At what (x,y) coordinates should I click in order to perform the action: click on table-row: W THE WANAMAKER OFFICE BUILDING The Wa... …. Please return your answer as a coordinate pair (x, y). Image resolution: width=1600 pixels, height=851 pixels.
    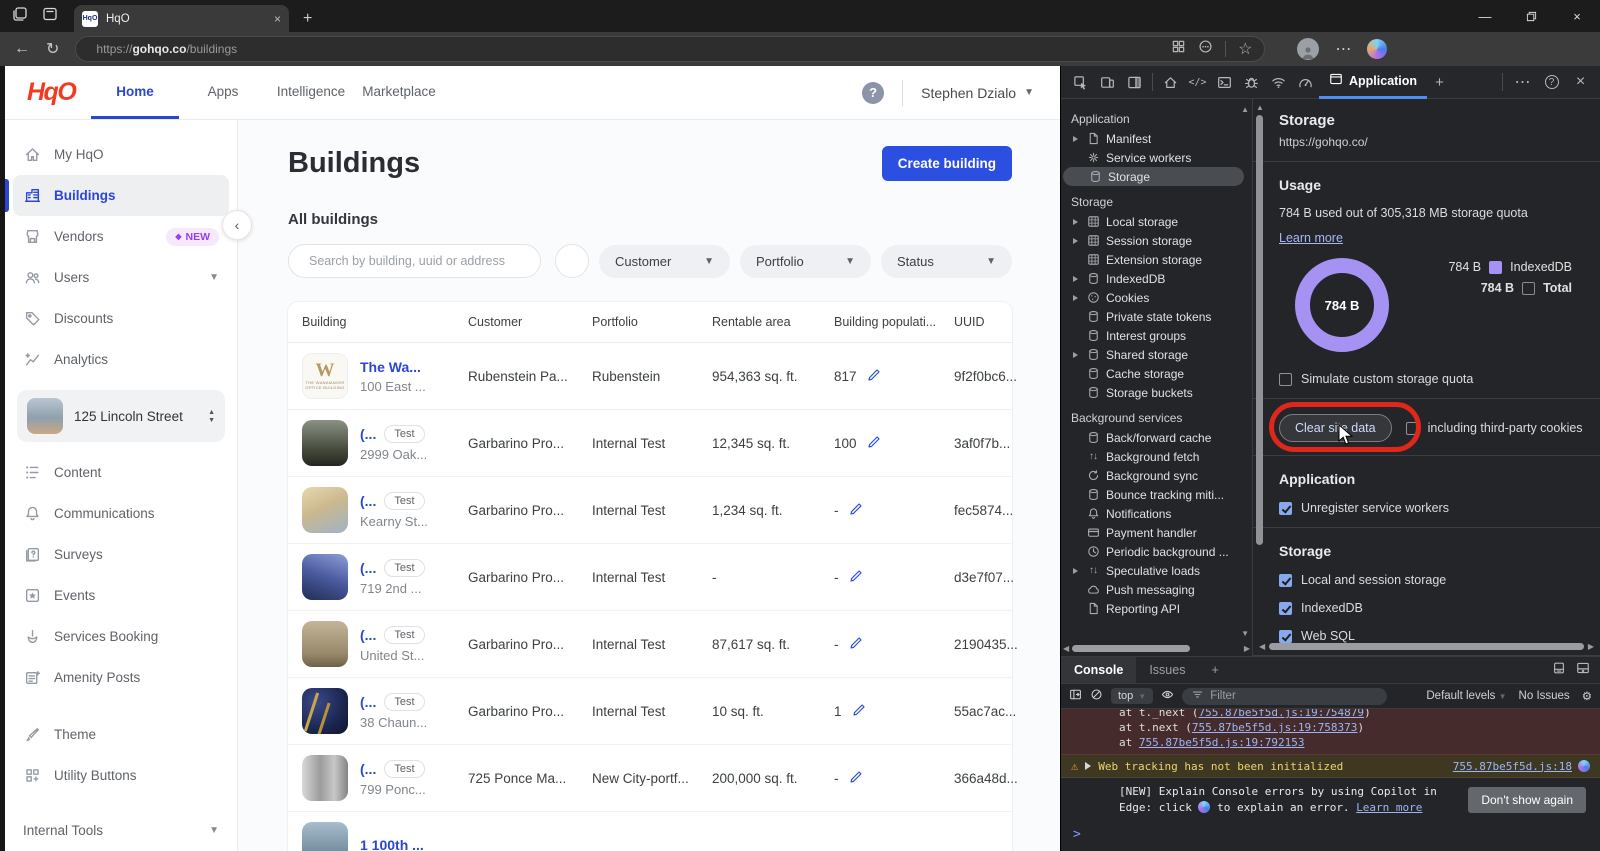
    Looking at the image, I should click on (652, 376).